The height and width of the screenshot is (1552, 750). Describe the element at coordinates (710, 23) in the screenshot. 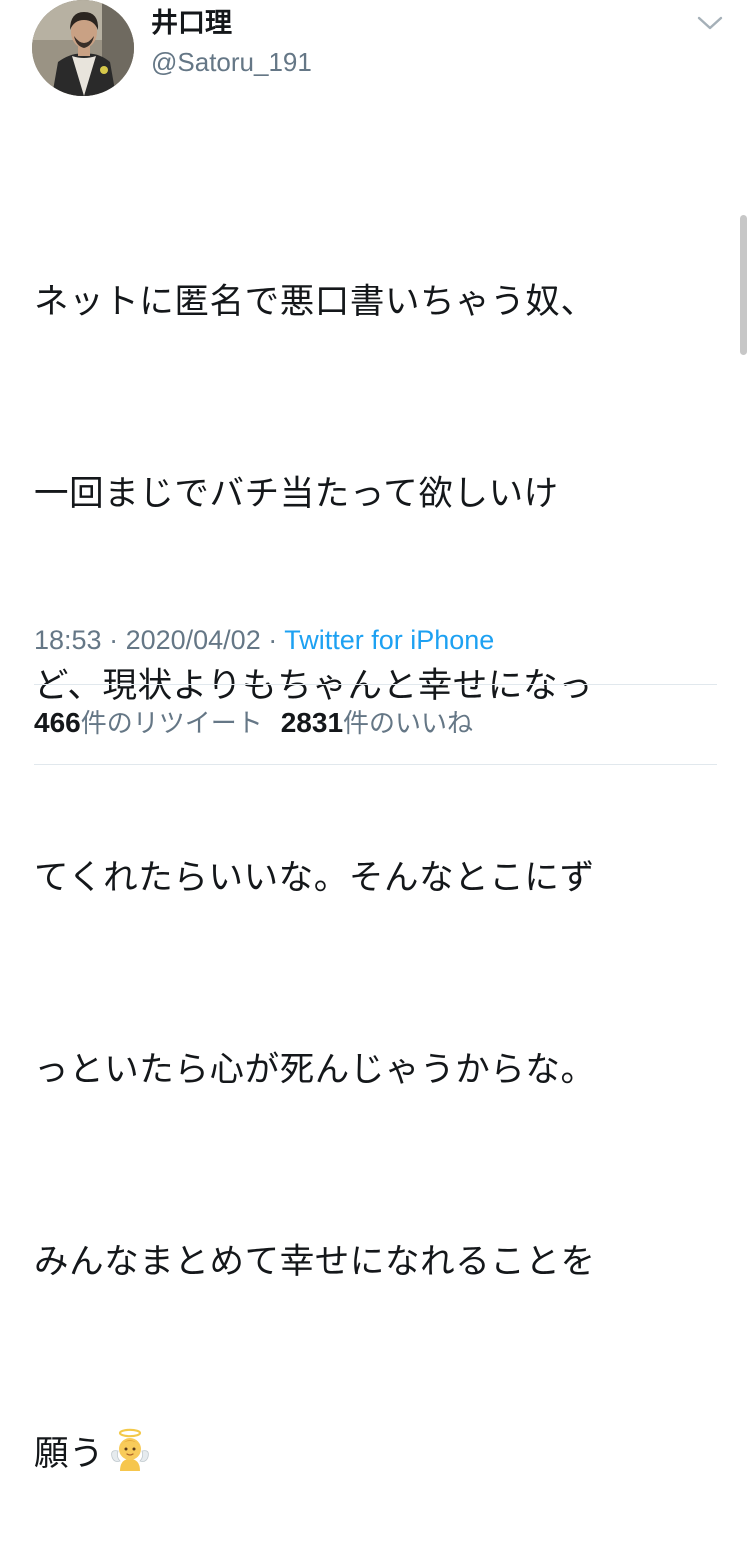

I see `chevron-down-icon` at that location.